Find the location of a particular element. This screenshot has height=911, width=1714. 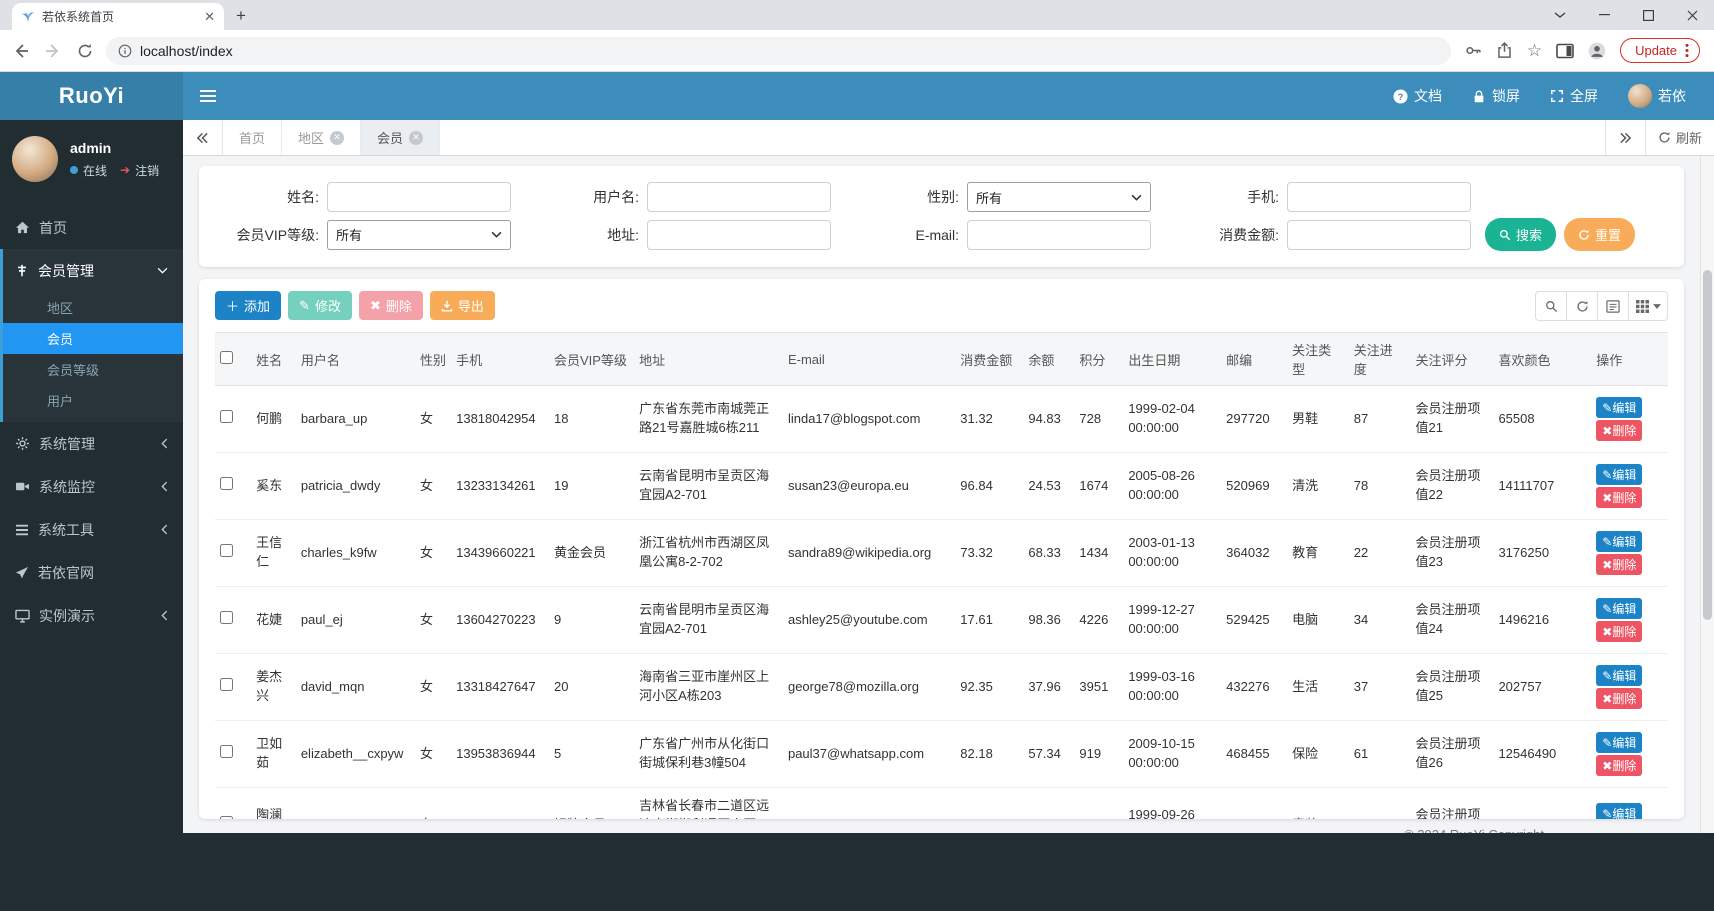

new-tab-button: + is located at coordinates (241, 18).